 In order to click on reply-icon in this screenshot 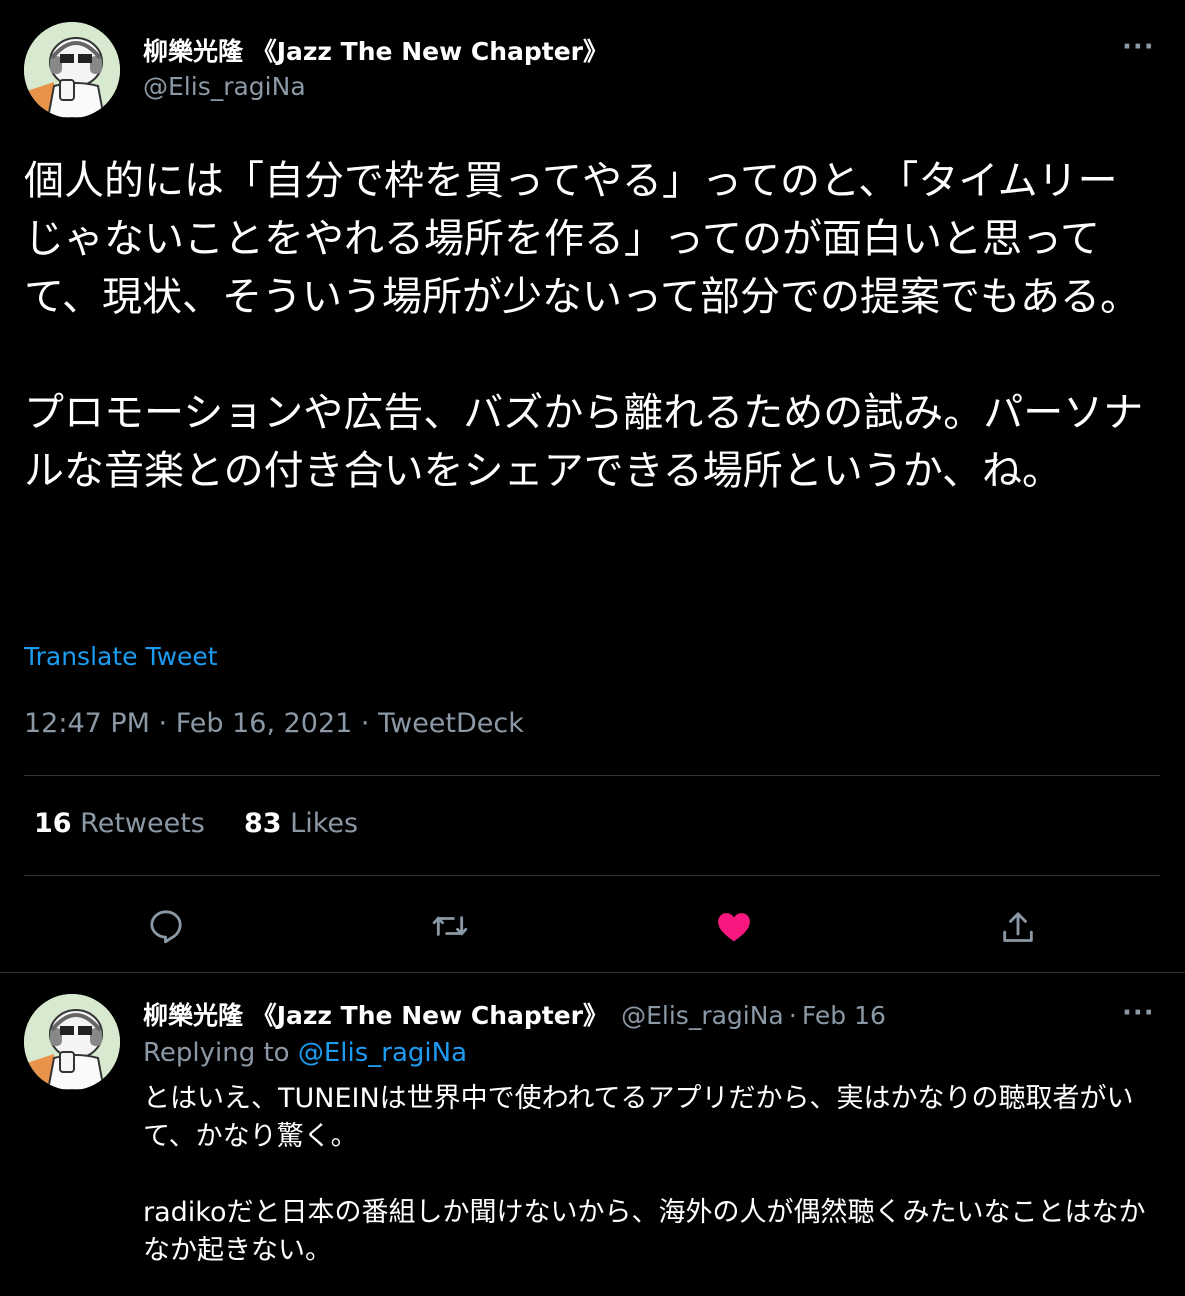, I will do `click(166, 927)`.